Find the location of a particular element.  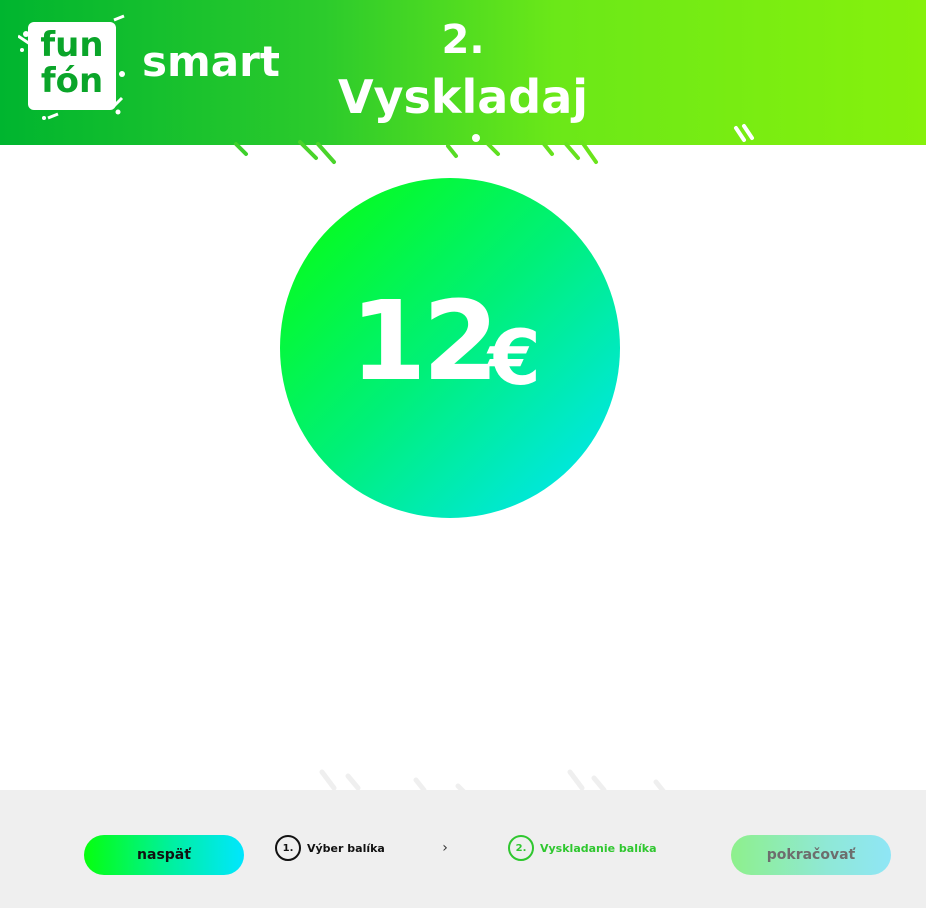

price-circle: 12 € is located at coordinates (450, 348).